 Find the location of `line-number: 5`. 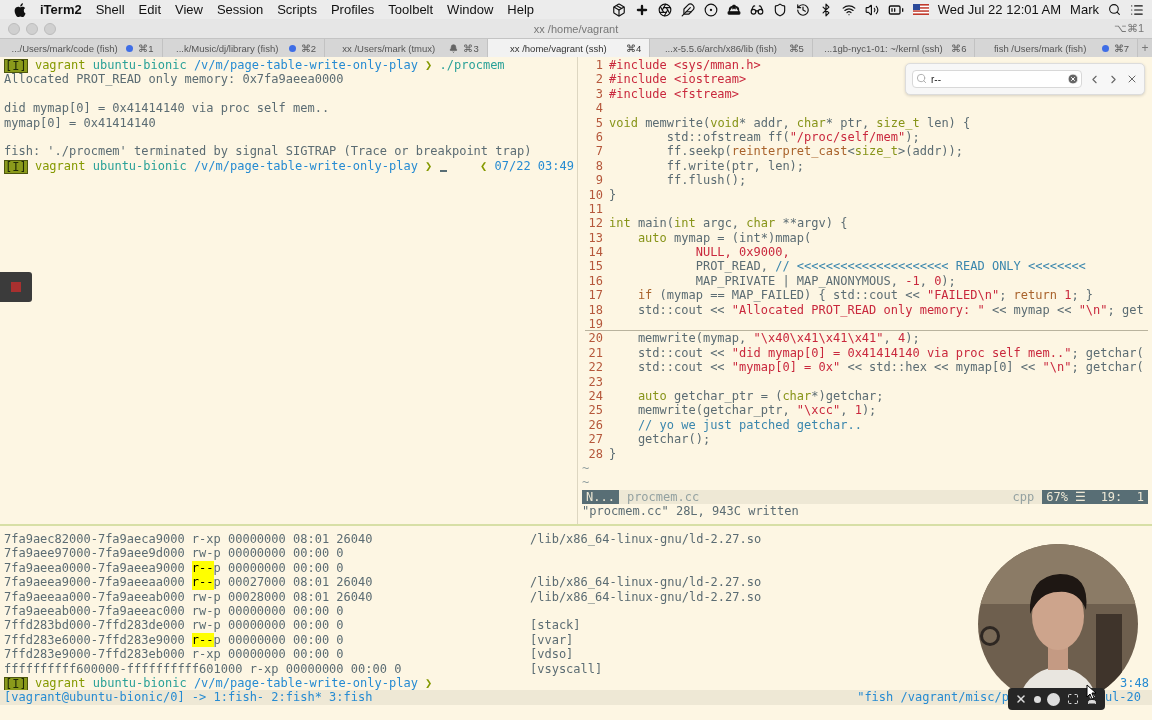

line-number: 5 is located at coordinates (598, 122).